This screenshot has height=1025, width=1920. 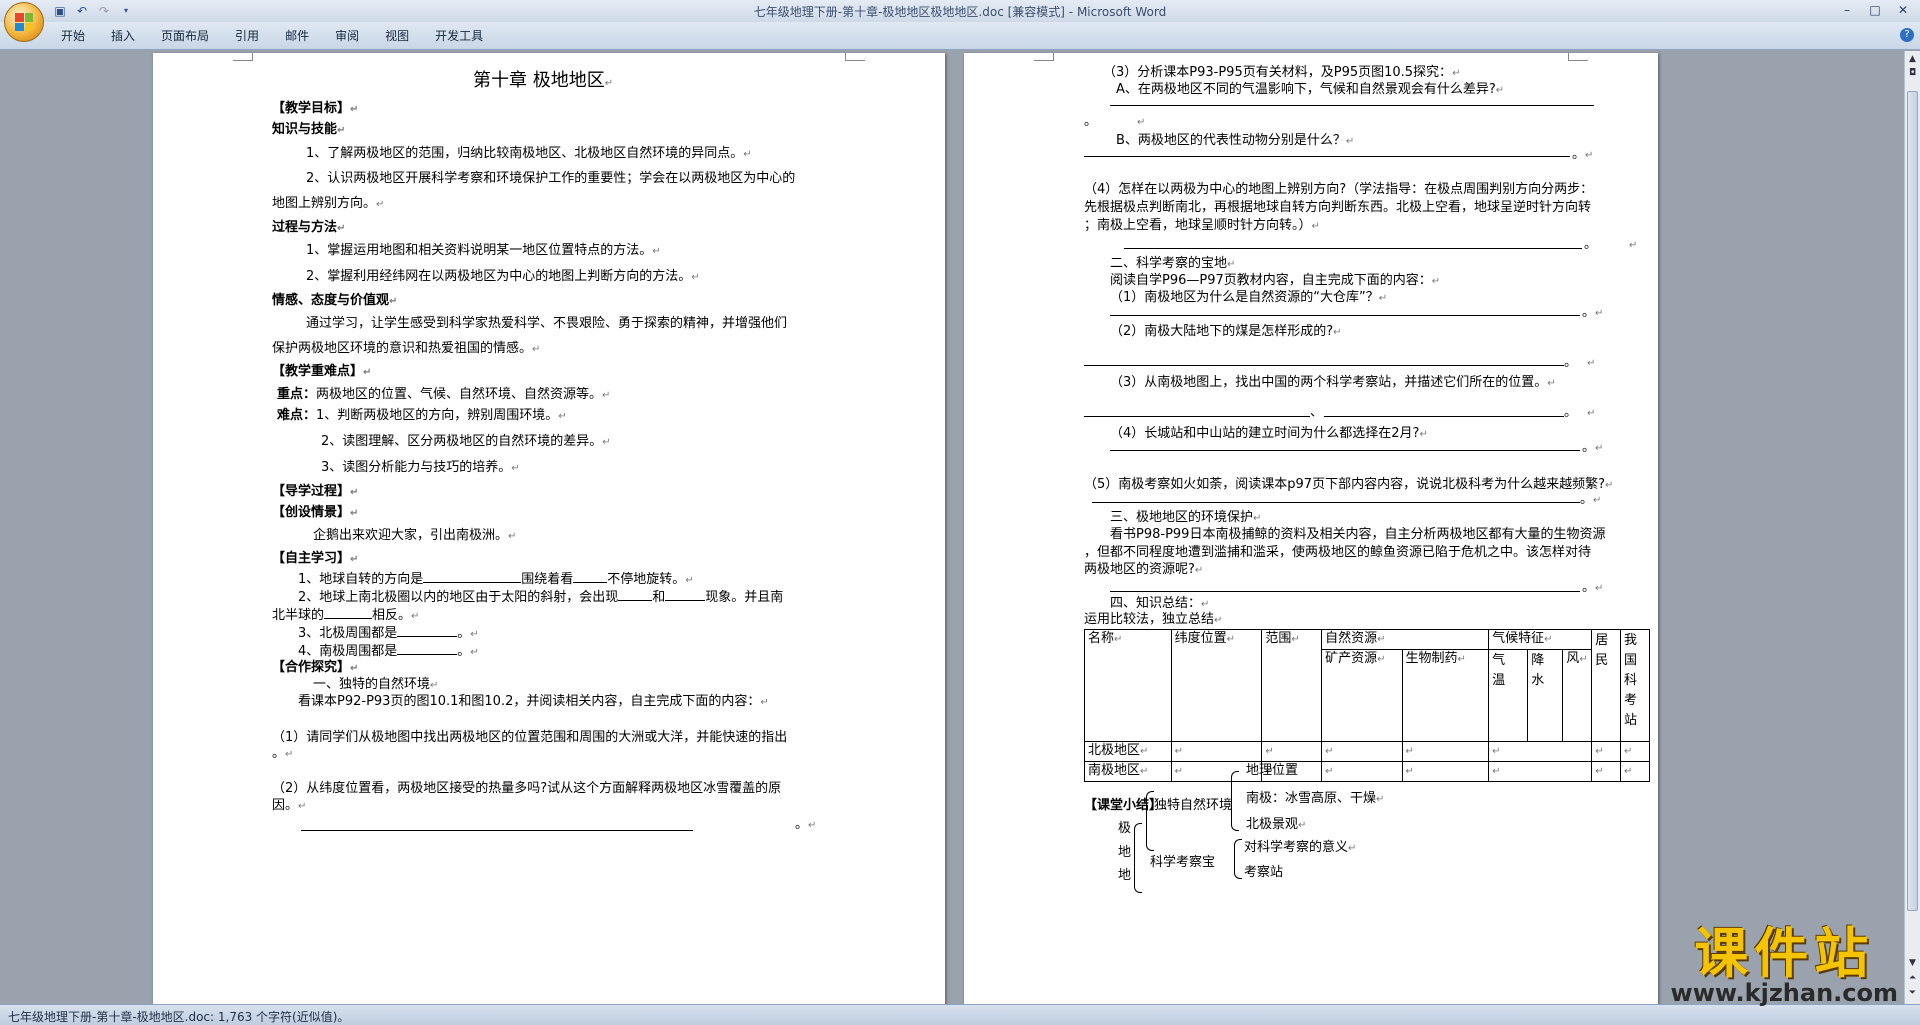 I want to click on status-bar: 七年级地理下册-第十章-极地地区.doc: 1,763 个字符(近似值)。, so click(x=960, y=1014).